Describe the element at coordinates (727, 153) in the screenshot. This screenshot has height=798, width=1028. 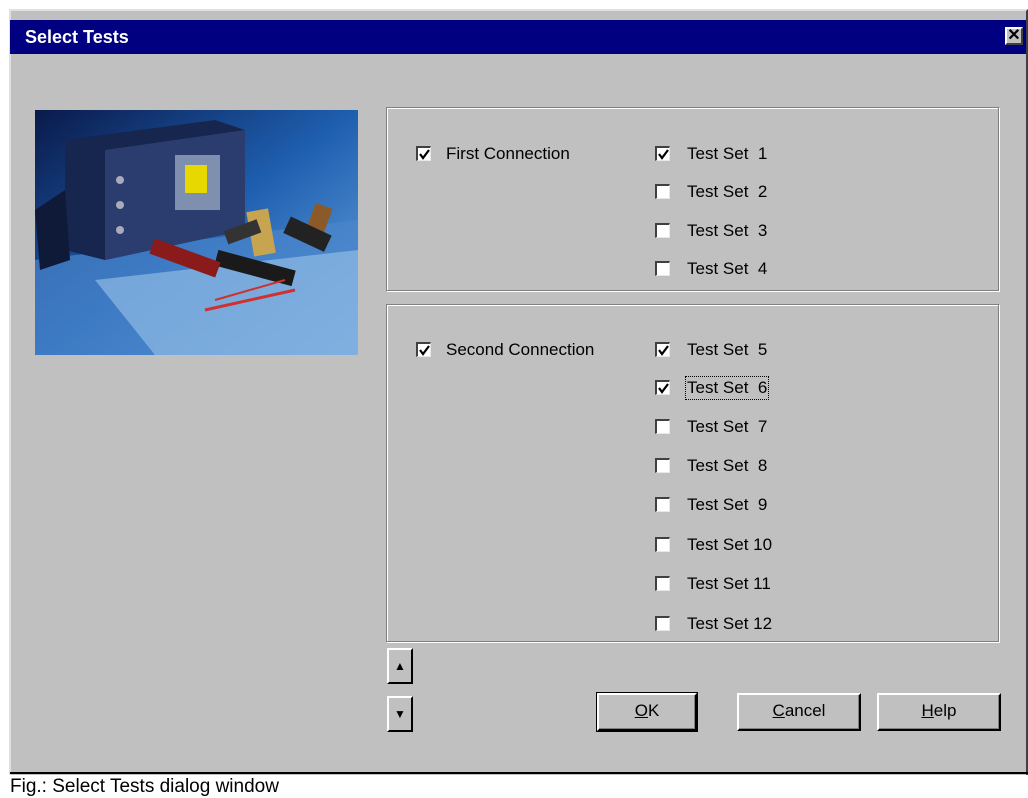
I see `test-set-1-label: Test Set 1` at that location.